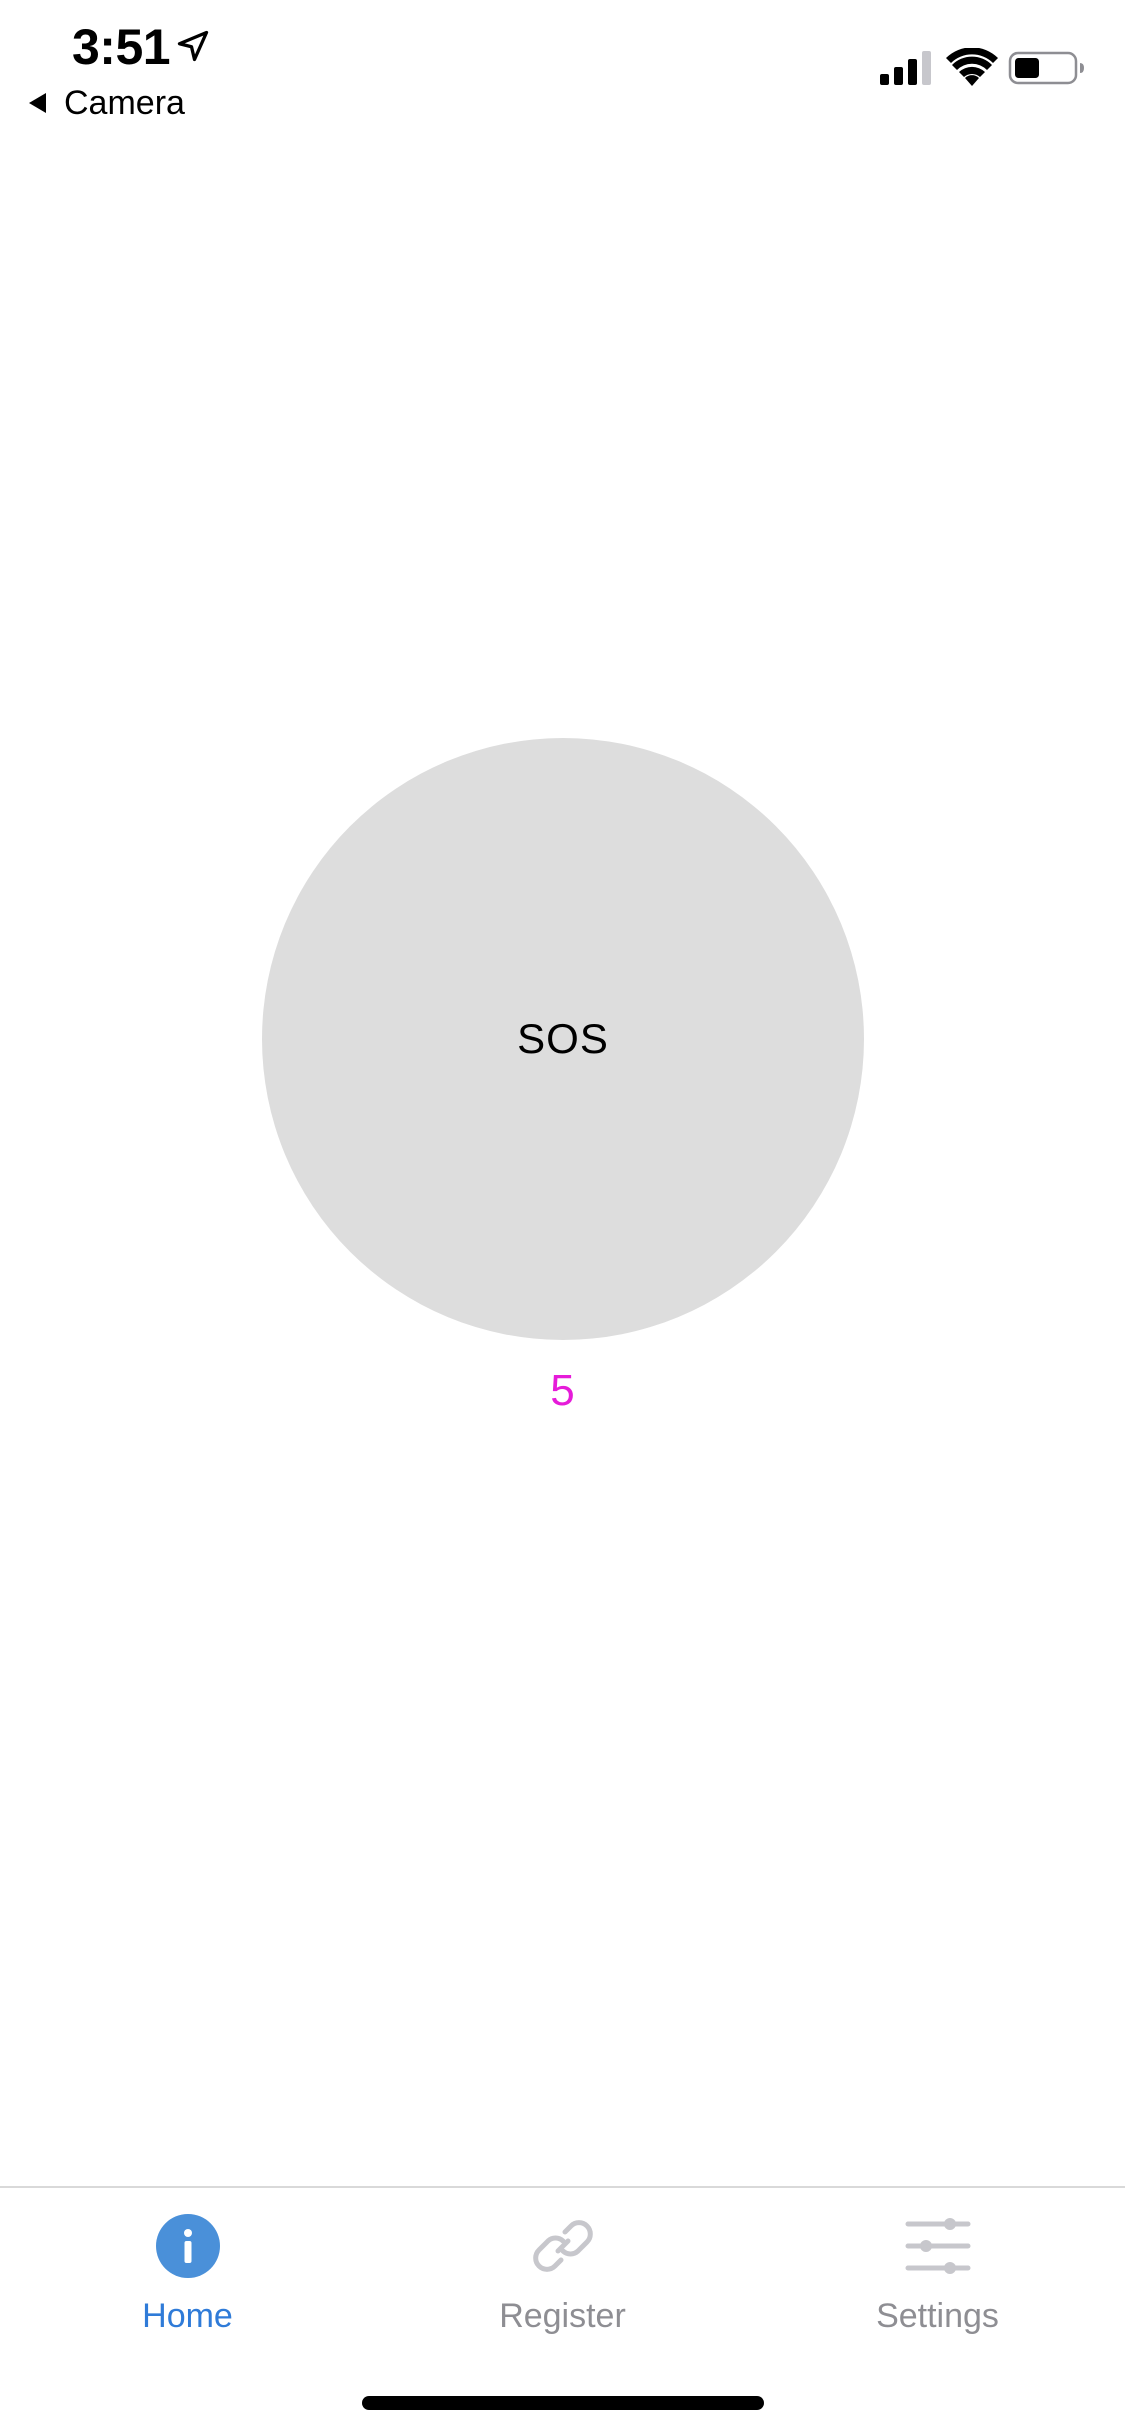  Describe the element at coordinates (972, 67) in the screenshot. I see `wifi-icon` at that location.